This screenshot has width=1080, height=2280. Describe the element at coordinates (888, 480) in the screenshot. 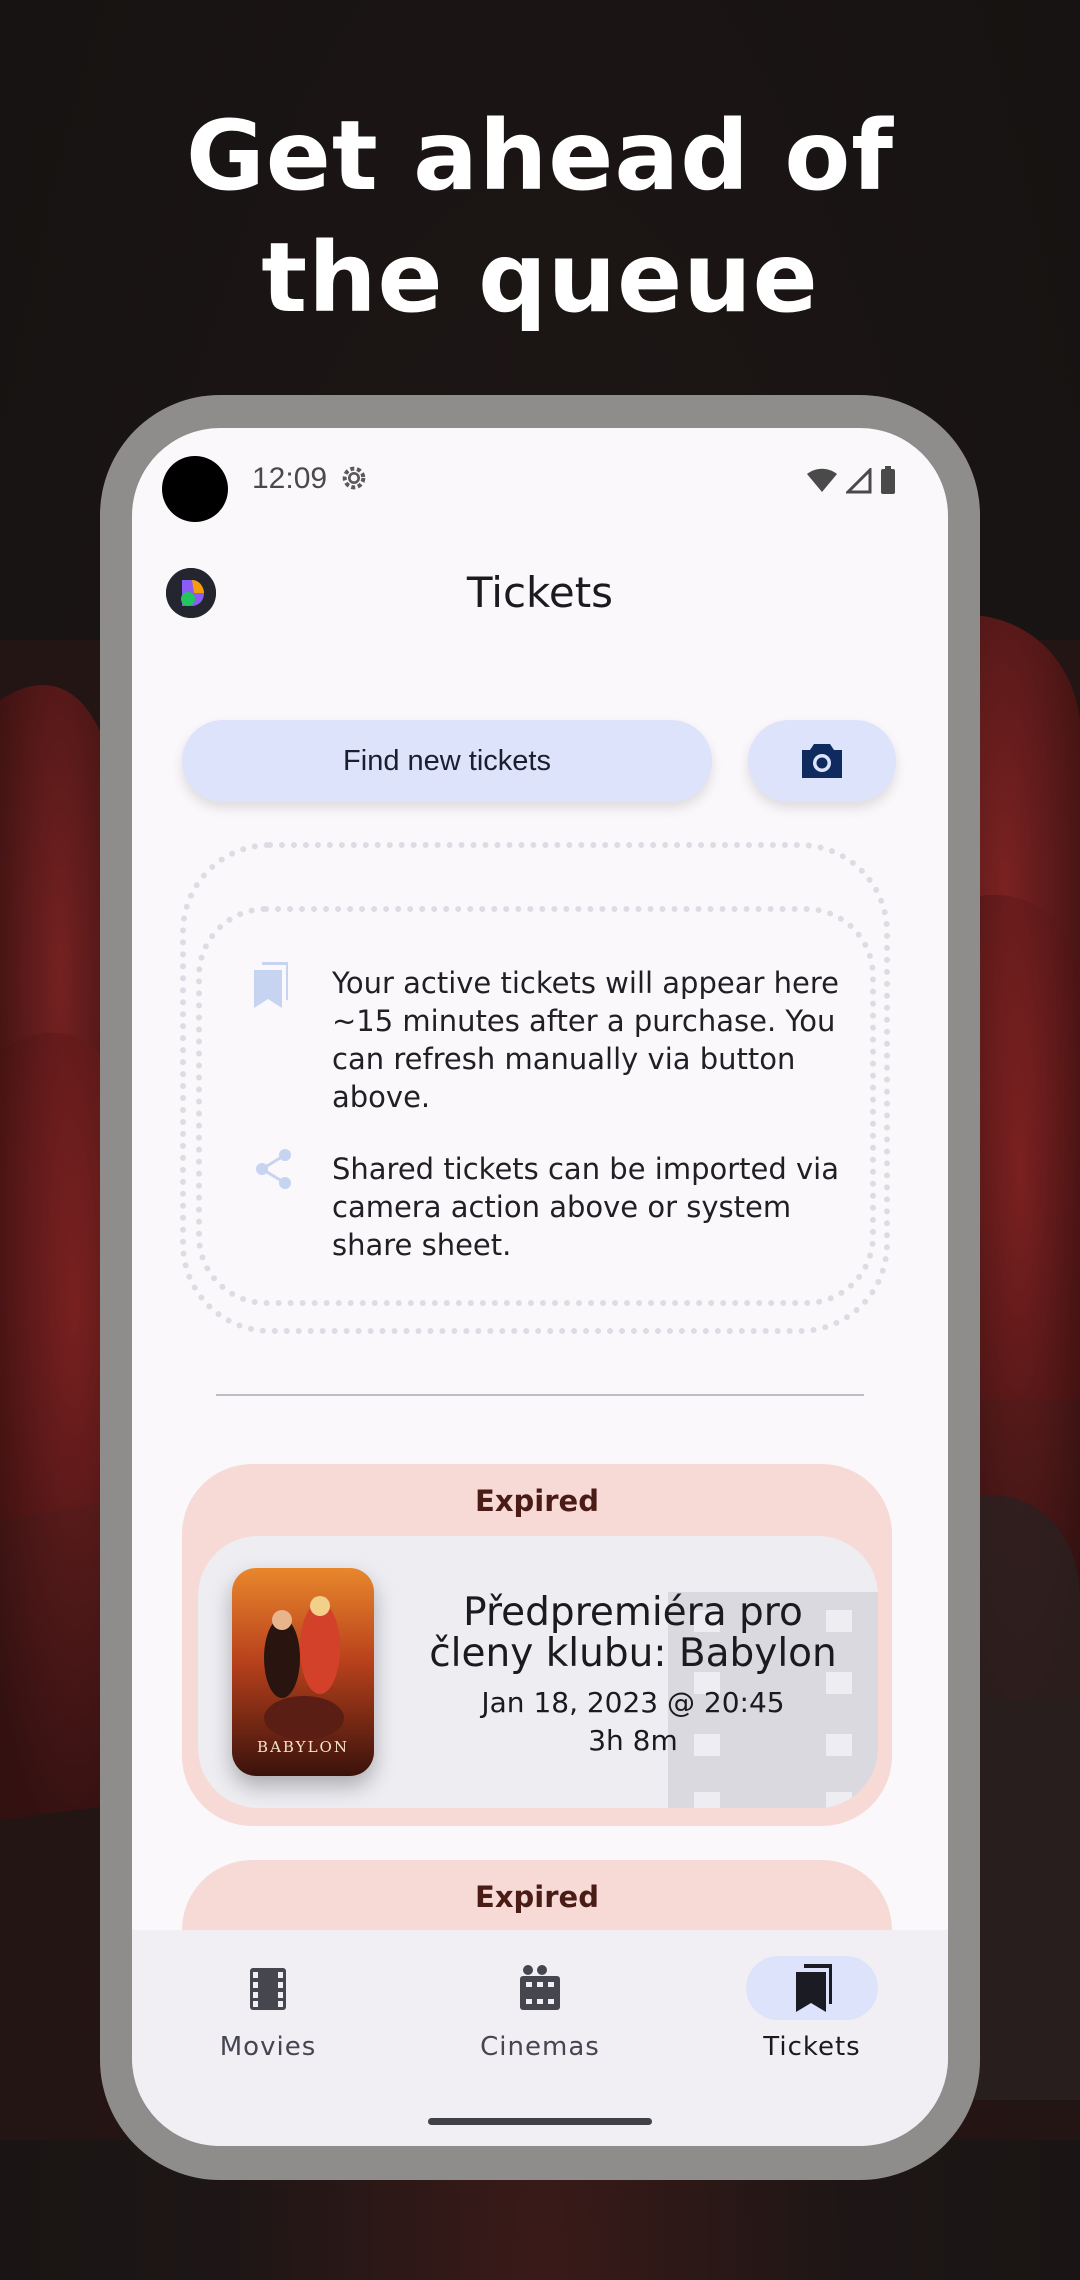

I see `battery-icon` at that location.